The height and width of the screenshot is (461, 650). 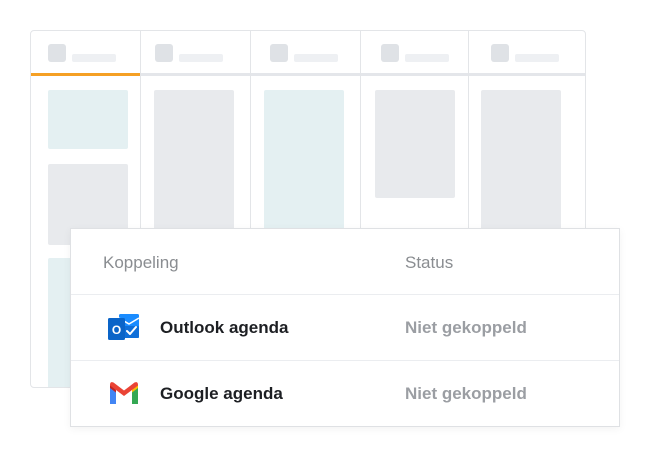 I want to click on table-header: Koppeling Status, so click(x=345, y=262).